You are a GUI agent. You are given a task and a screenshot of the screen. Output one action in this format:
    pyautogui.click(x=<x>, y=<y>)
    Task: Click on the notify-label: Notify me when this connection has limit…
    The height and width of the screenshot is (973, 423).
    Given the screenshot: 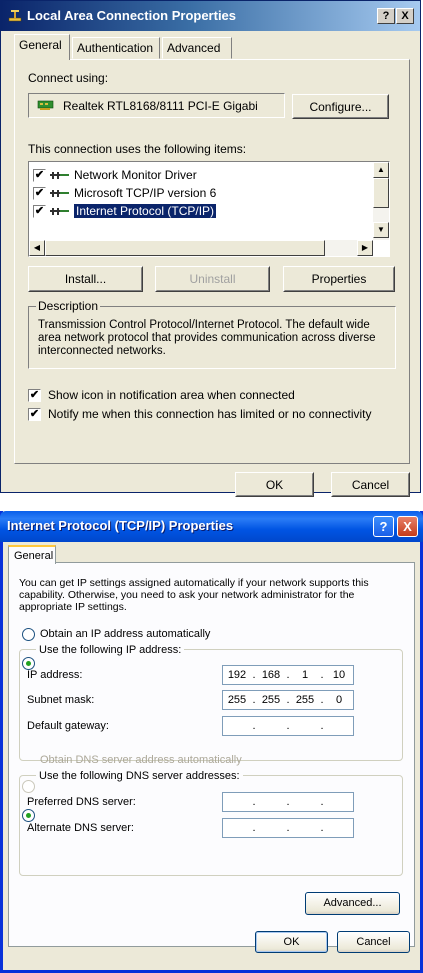 What is the action you would take?
    pyautogui.click(x=210, y=414)
    